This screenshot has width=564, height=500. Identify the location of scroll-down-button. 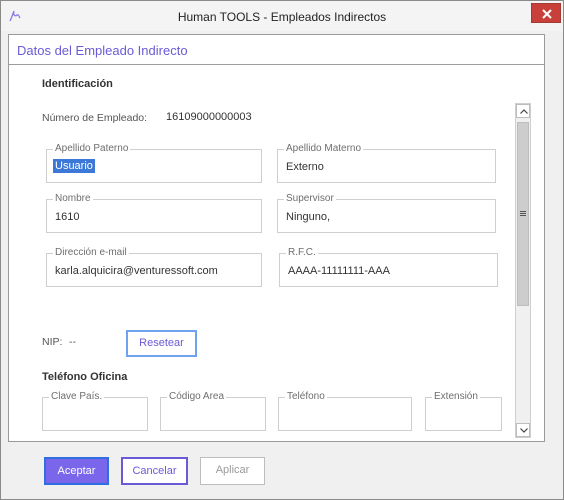
(523, 430).